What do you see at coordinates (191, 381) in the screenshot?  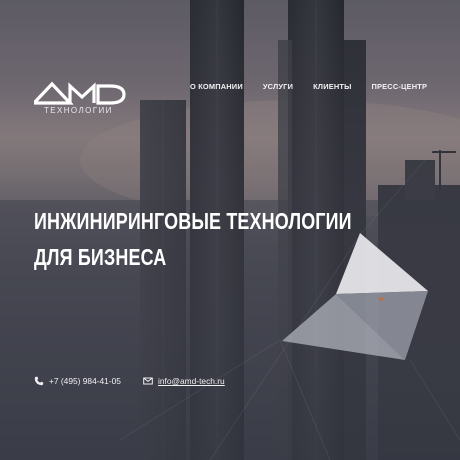 I see `email-link: info@amd-tech.ru` at bounding box center [191, 381].